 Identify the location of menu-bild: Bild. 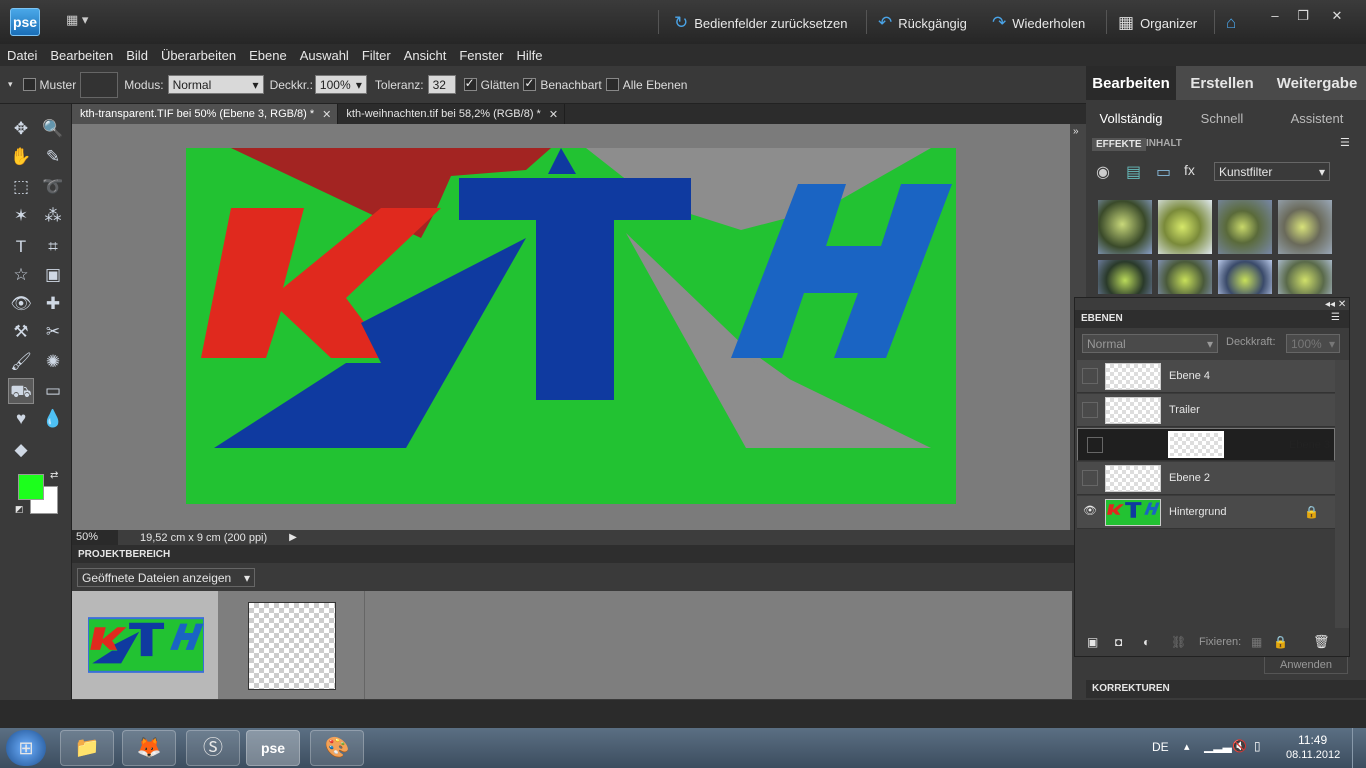
(136, 55).